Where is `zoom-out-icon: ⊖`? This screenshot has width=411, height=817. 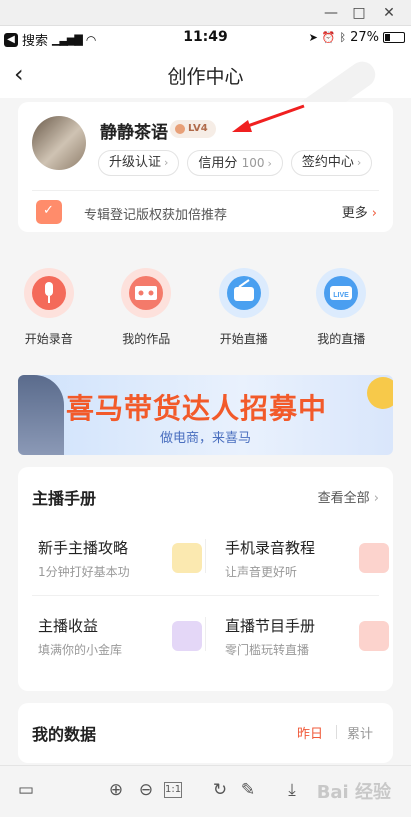 zoom-out-icon: ⊖ is located at coordinates (146, 790).